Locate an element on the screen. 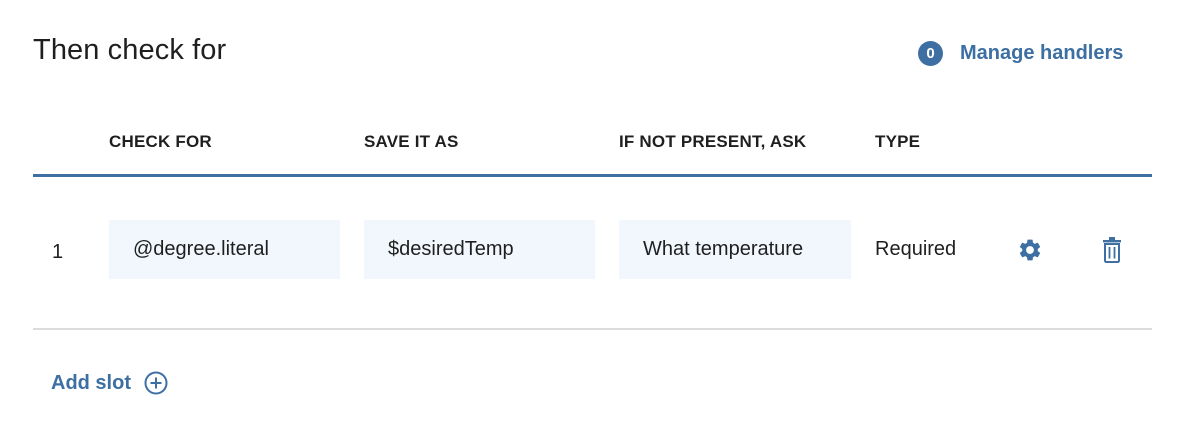 The width and height of the screenshot is (1194, 442). column-header-type: TYPE is located at coordinates (898, 141).